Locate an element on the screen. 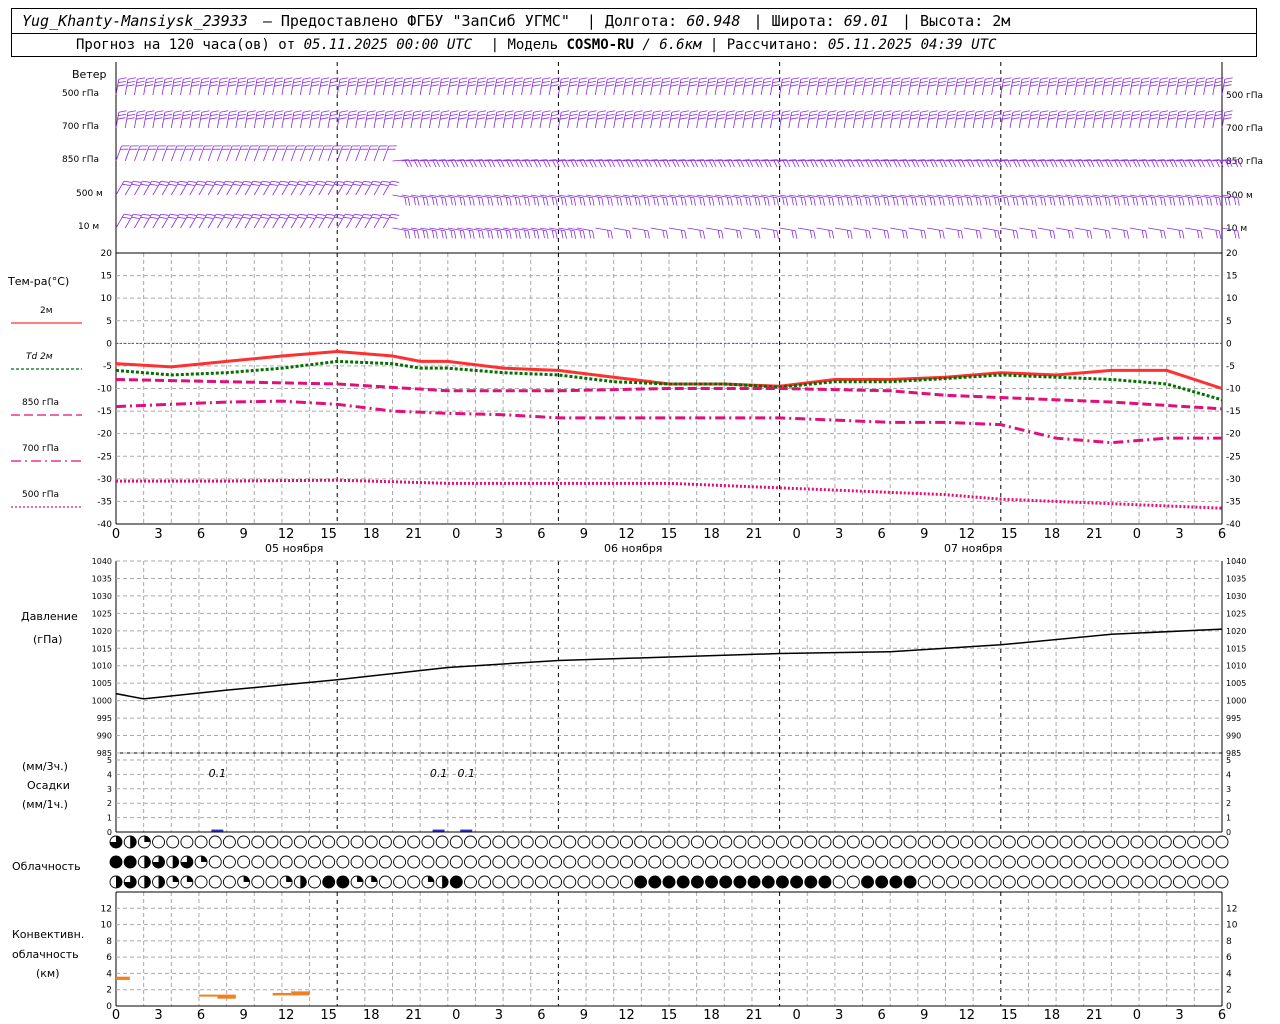 The width and height of the screenshot is (1280, 1024). x-tick-label-bottom: 0 is located at coordinates (796, 1015).